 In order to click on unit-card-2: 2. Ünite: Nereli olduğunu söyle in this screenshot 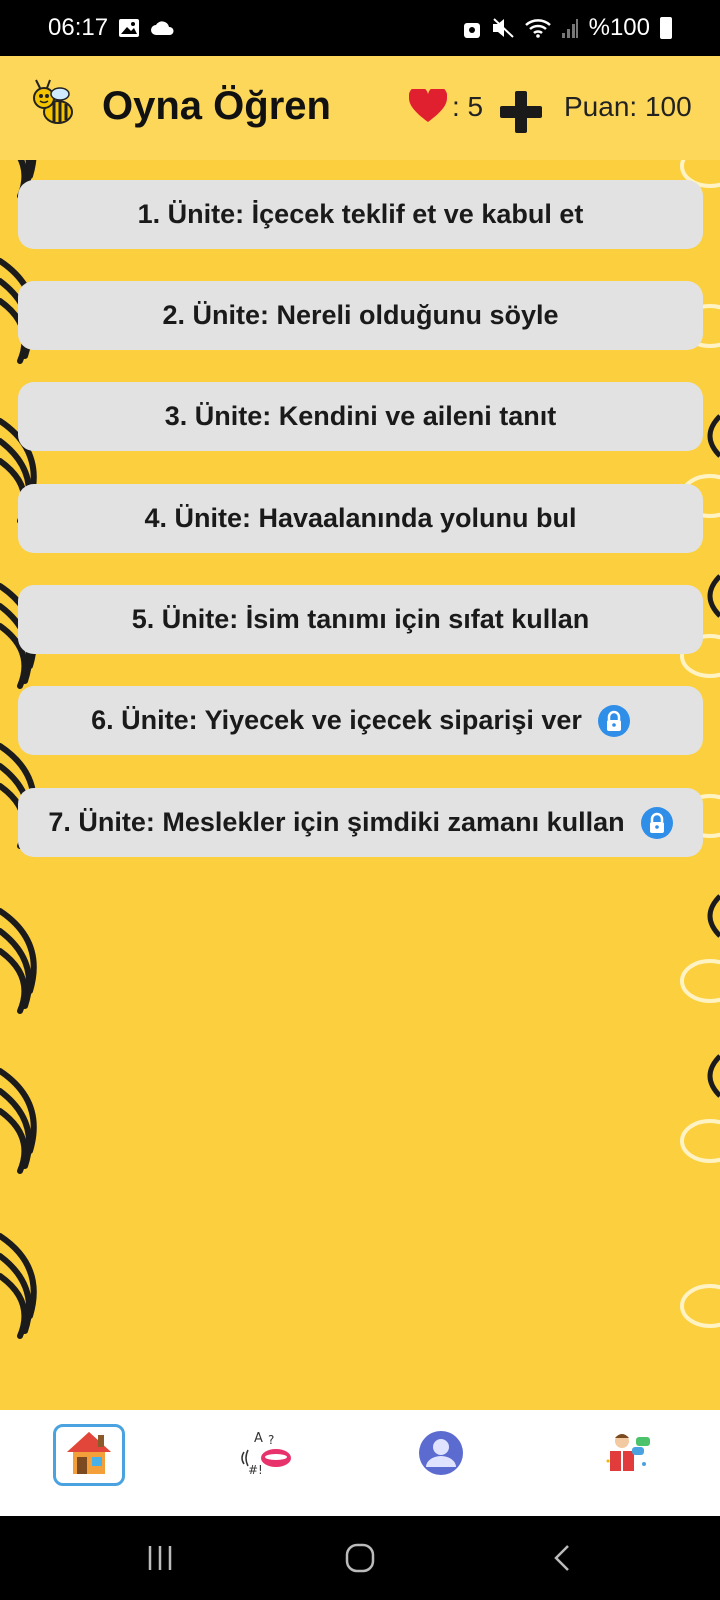, I will do `click(360, 315)`.